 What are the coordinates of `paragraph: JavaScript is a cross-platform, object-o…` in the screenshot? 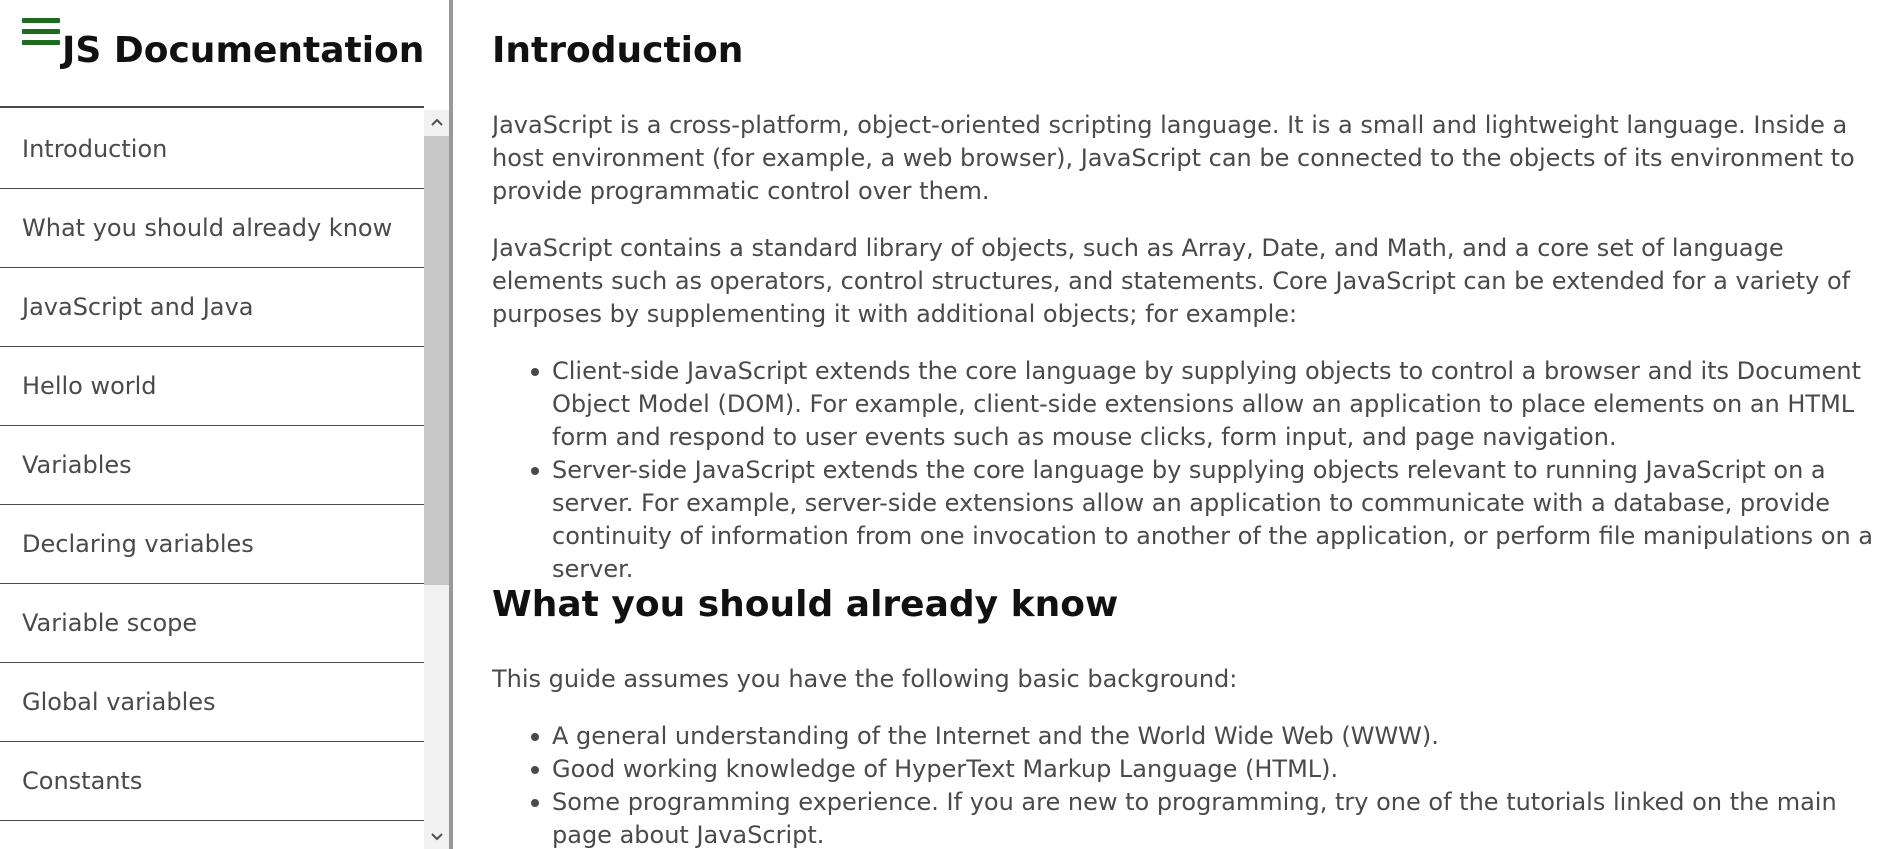 It's located at (1173, 158).